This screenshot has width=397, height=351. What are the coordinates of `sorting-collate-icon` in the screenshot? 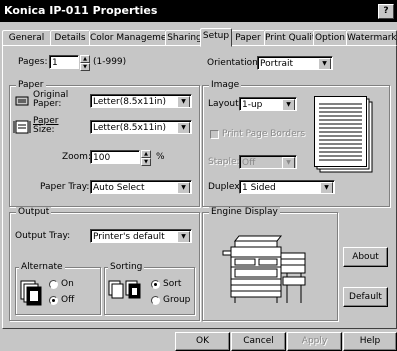 It's located at (124, 289).